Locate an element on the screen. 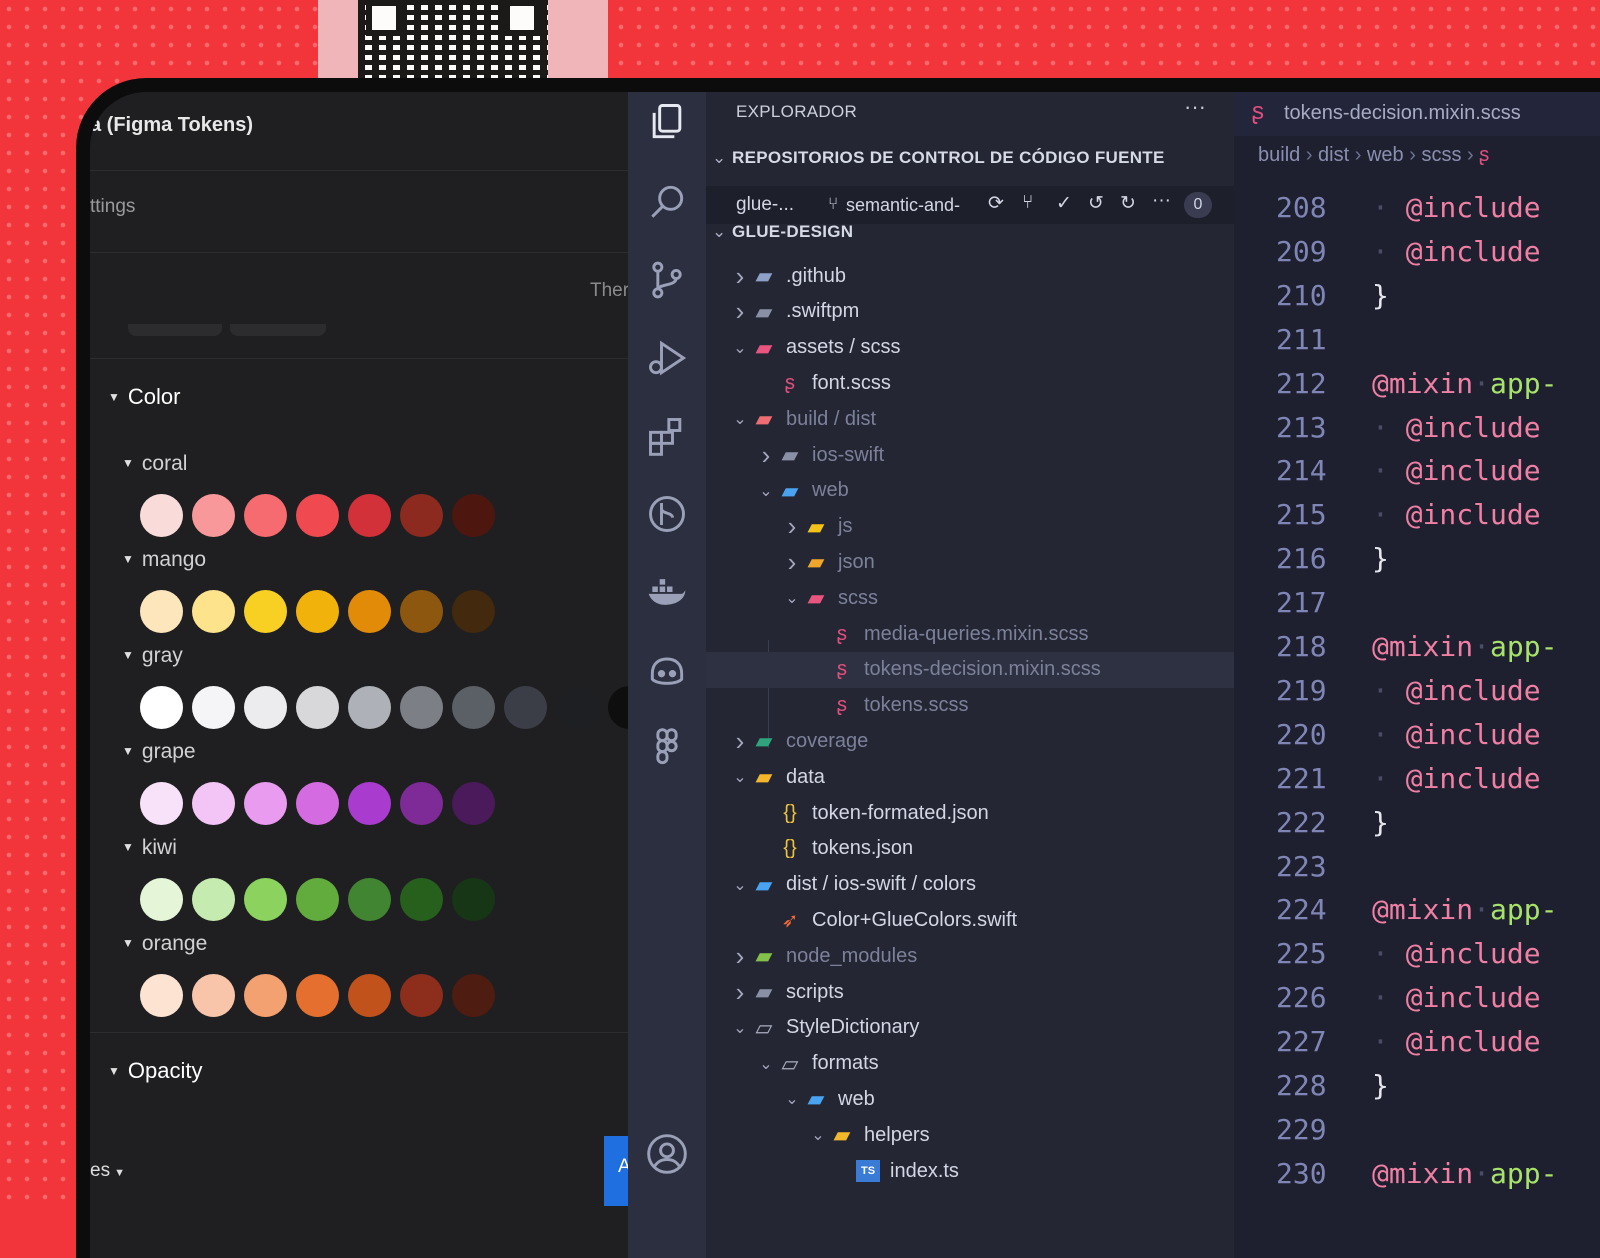  more-icon: ··· is located at coordinates (1161, 201).